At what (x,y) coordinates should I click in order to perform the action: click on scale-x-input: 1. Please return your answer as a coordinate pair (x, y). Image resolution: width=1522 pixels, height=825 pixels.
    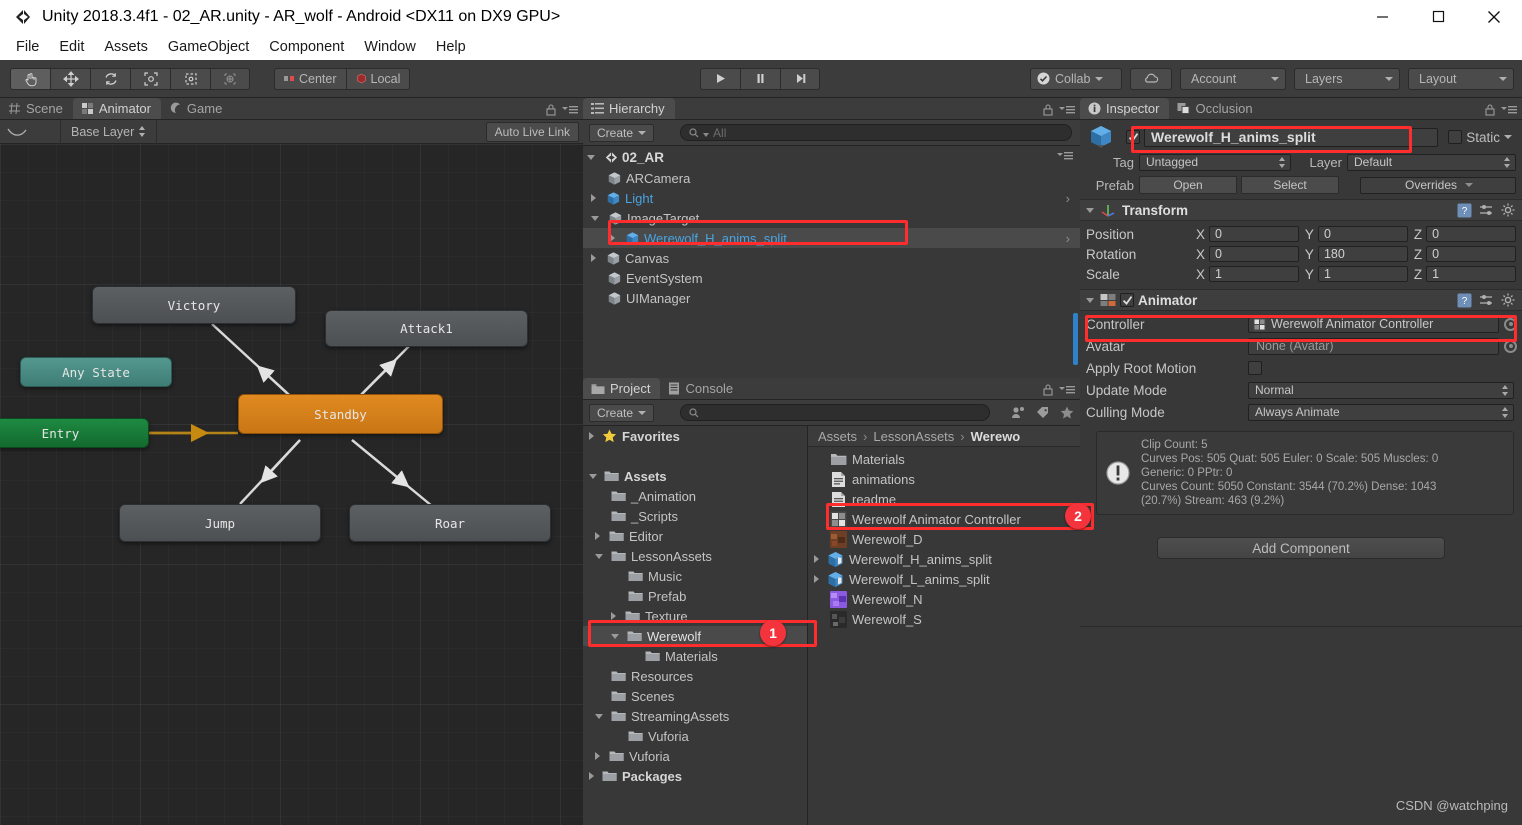
    Looking at the image, I should click on (1254, 274).